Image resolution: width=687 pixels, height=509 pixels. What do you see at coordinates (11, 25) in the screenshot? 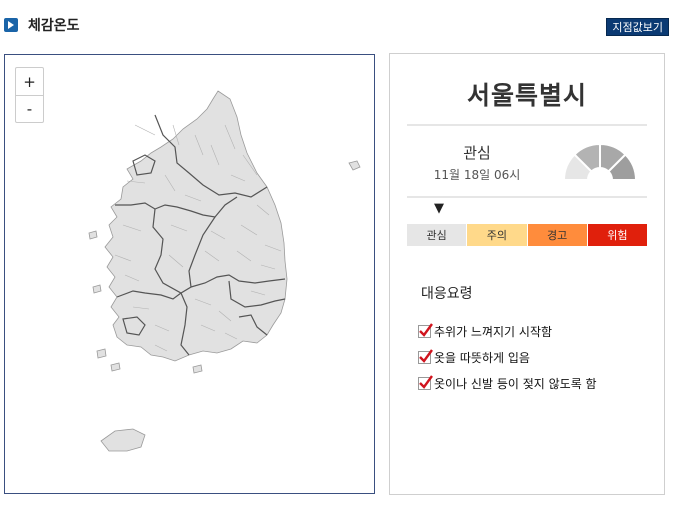
I see `bullet-icon` at bounding box center [11, 25].